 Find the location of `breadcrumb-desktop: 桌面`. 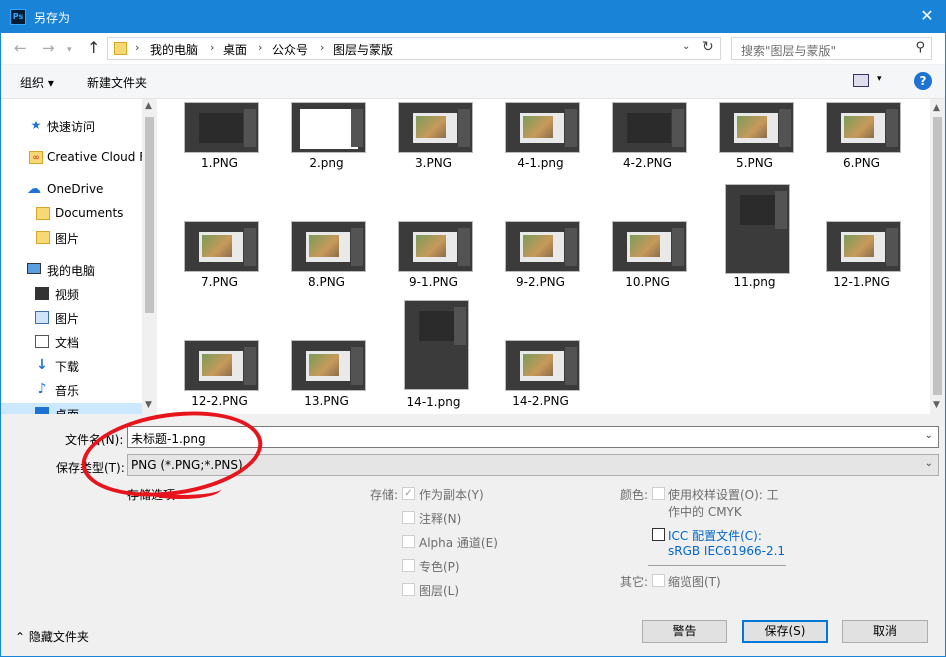

breadcrumb-desktop: 桌面 is located at coordinates (235, 49).